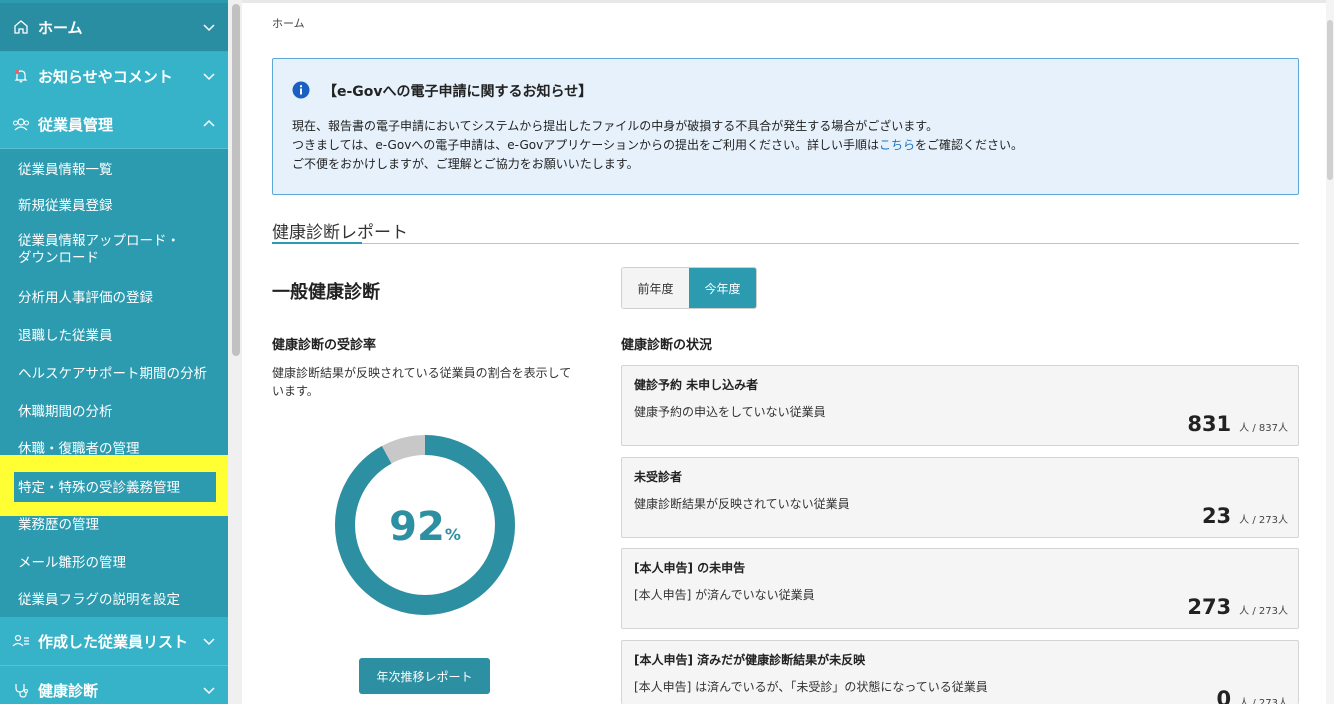 This screenshot has height=704, width=1334. I want to click on sidebar-item-mail-templates: メール雛形の管理, so click(72, 561).